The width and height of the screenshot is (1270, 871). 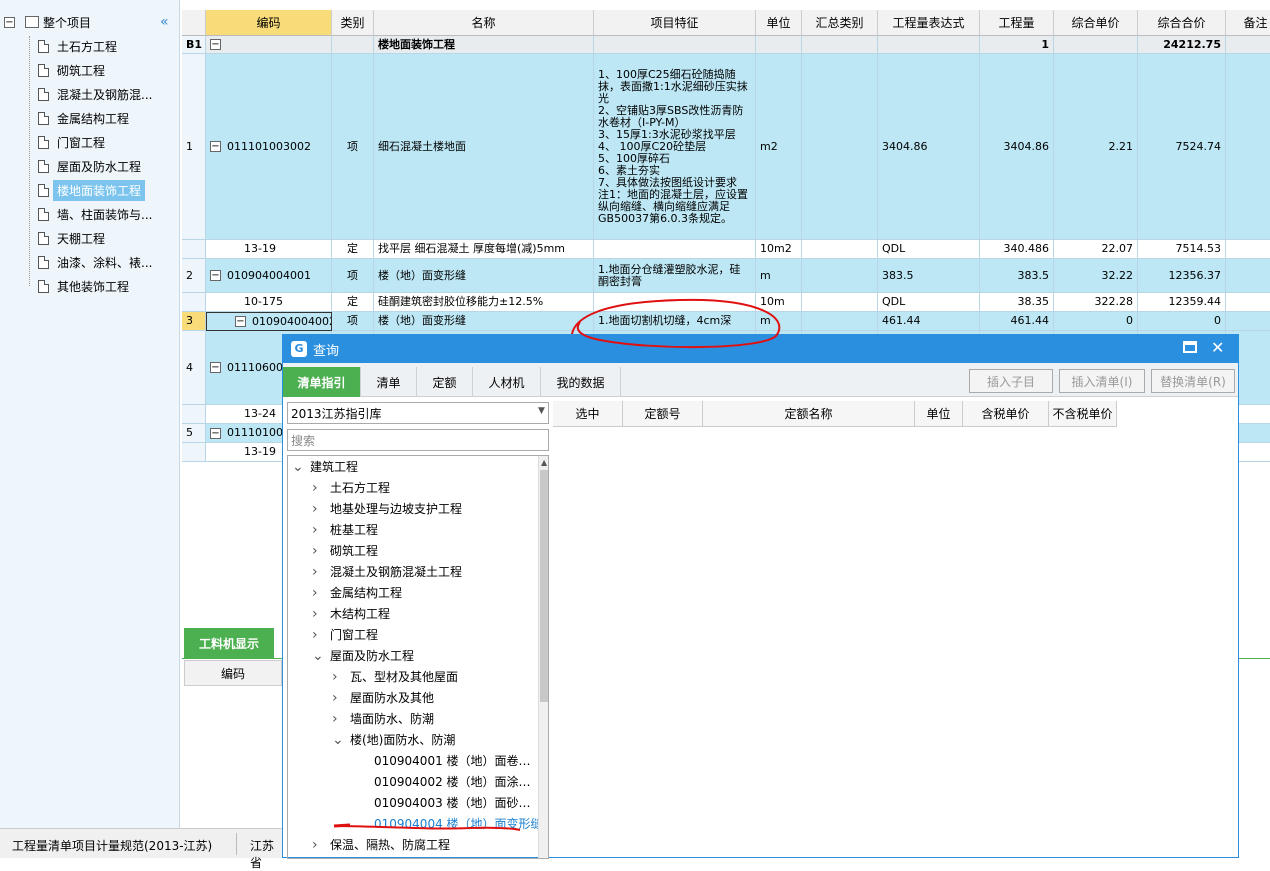 I want to click on type-cell, so click(x=353, y=45).